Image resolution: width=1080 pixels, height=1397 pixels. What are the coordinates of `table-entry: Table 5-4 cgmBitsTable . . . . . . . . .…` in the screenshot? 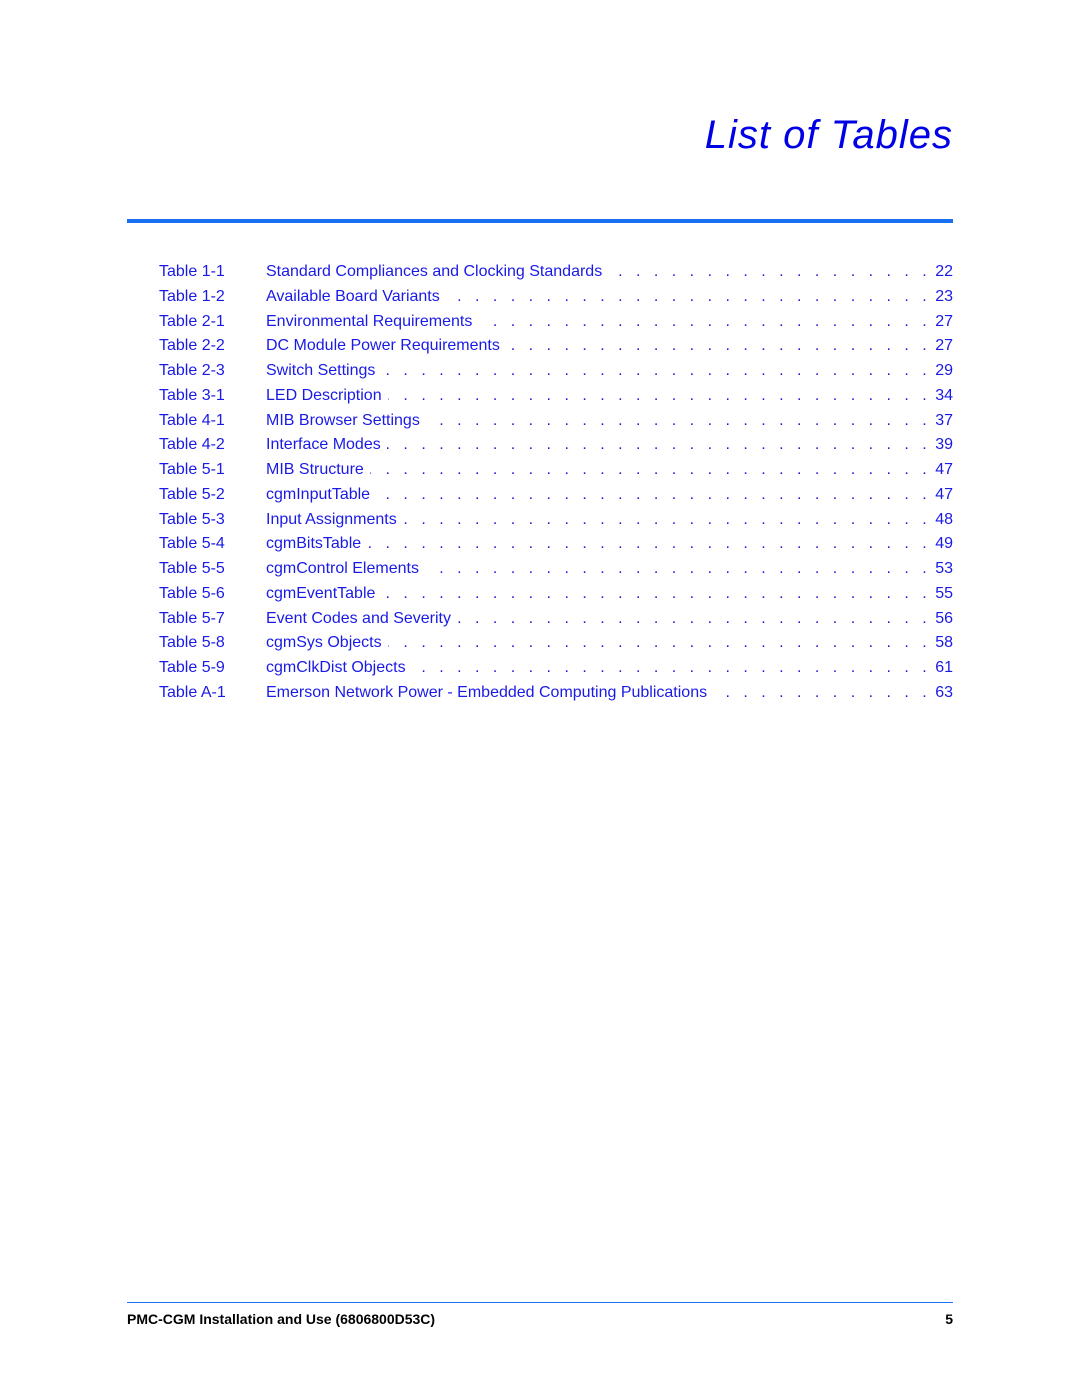 It's located at (556, 547).